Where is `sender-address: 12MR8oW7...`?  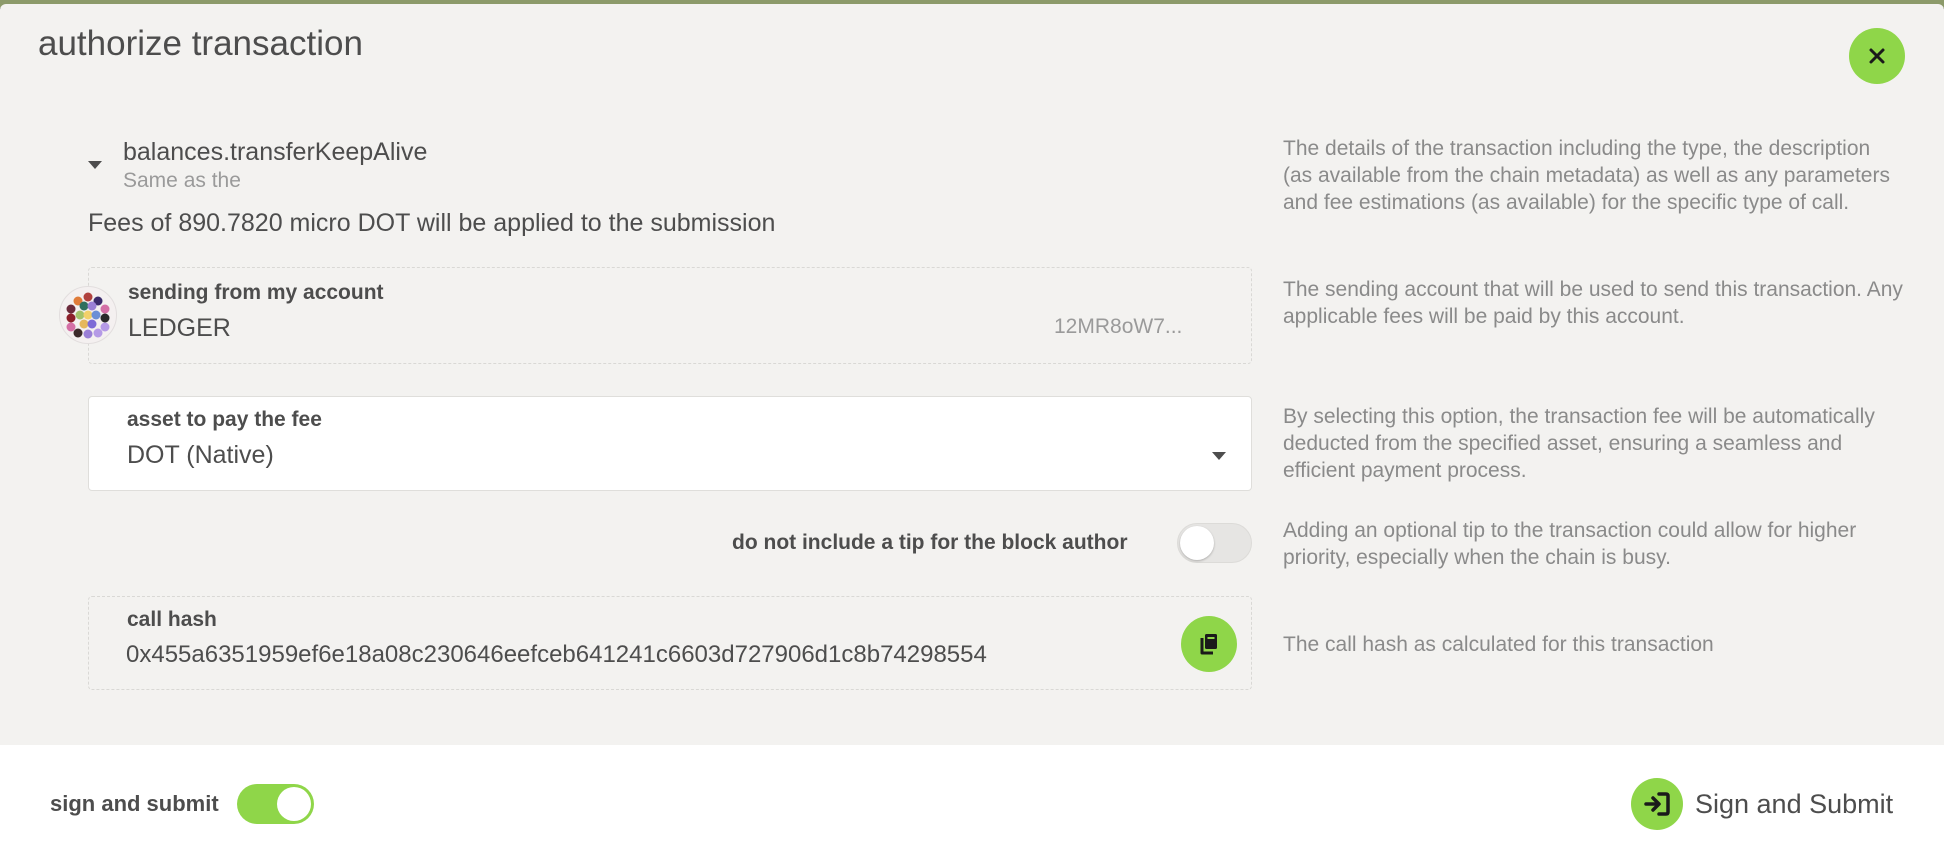 sender-address: 12MR8oW7... is located at coordinates (1118, 326).